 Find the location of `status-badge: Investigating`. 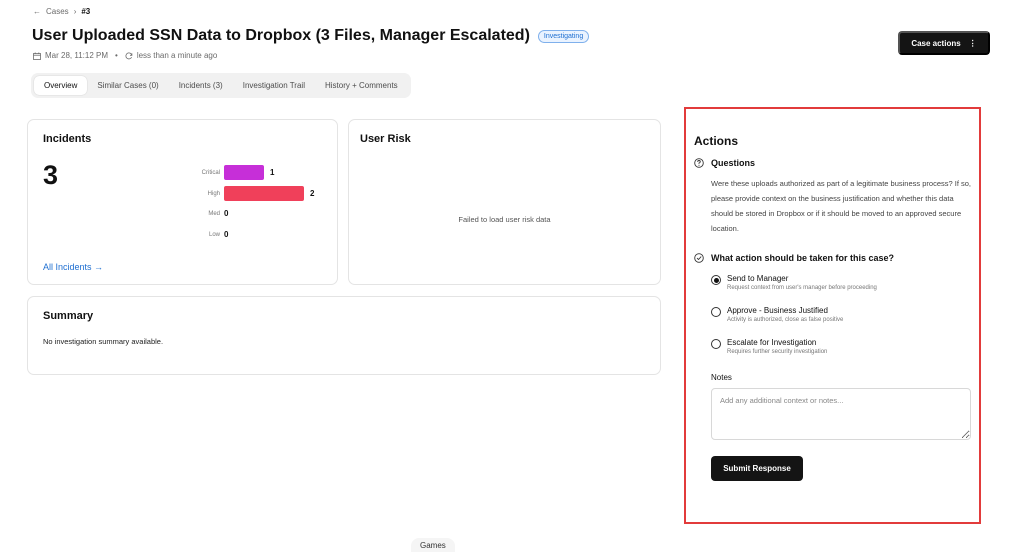

status-badge: Investigating is located at coordinates (563, 36).